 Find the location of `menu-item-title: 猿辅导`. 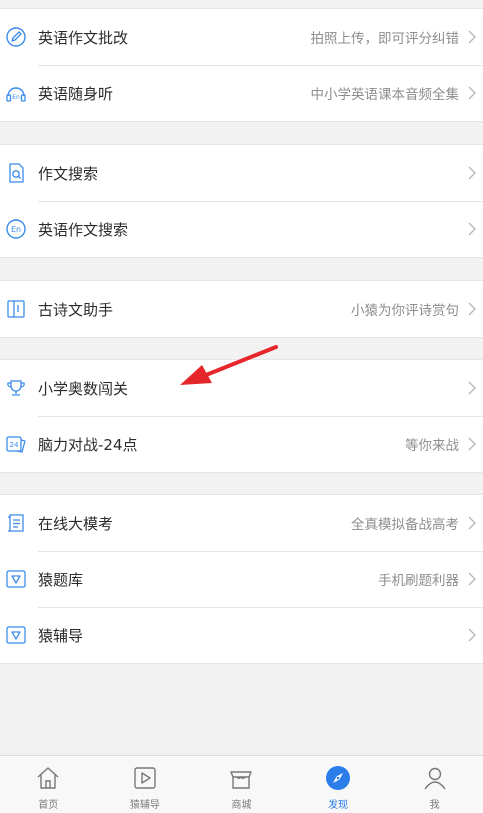

menu-item-title: 猿辅导 is located at coordinates (61, 635).